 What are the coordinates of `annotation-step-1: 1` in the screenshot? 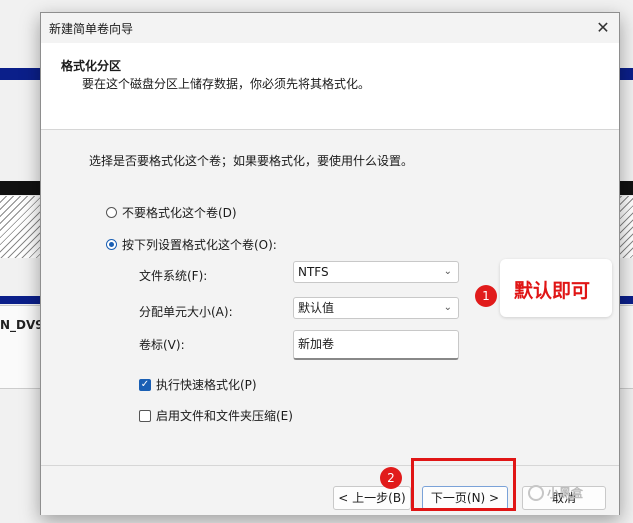 It's located at (486, 296).